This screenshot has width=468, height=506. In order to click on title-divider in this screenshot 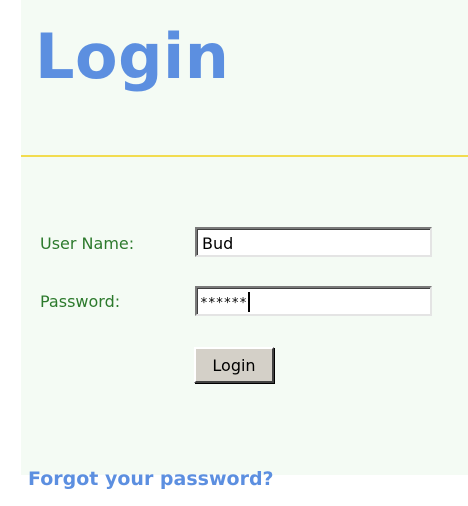, I will do `click(244, 156)`.